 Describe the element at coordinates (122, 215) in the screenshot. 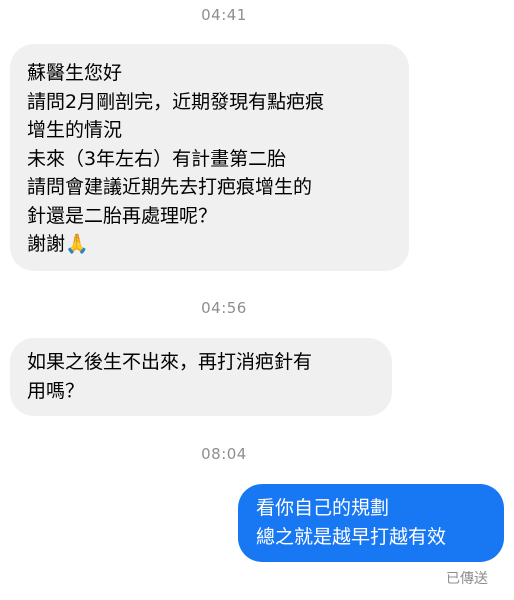

I see `message-line: 針還是二胎再處理呢？` at that location.